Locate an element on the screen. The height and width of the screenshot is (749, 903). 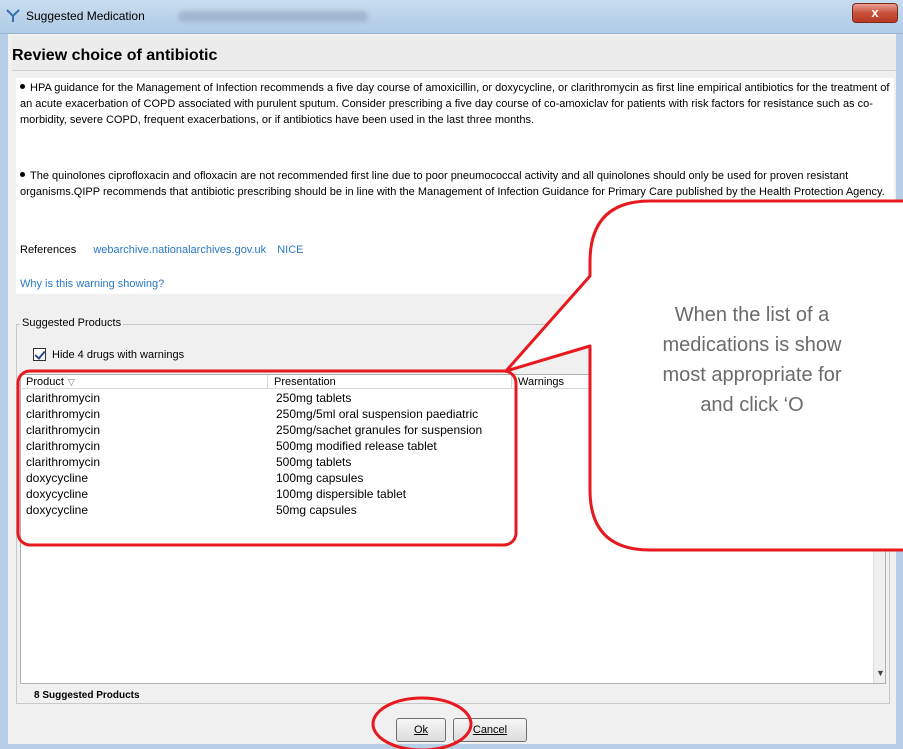
cancel-button: Cancel is located at coordinates (490, 730).